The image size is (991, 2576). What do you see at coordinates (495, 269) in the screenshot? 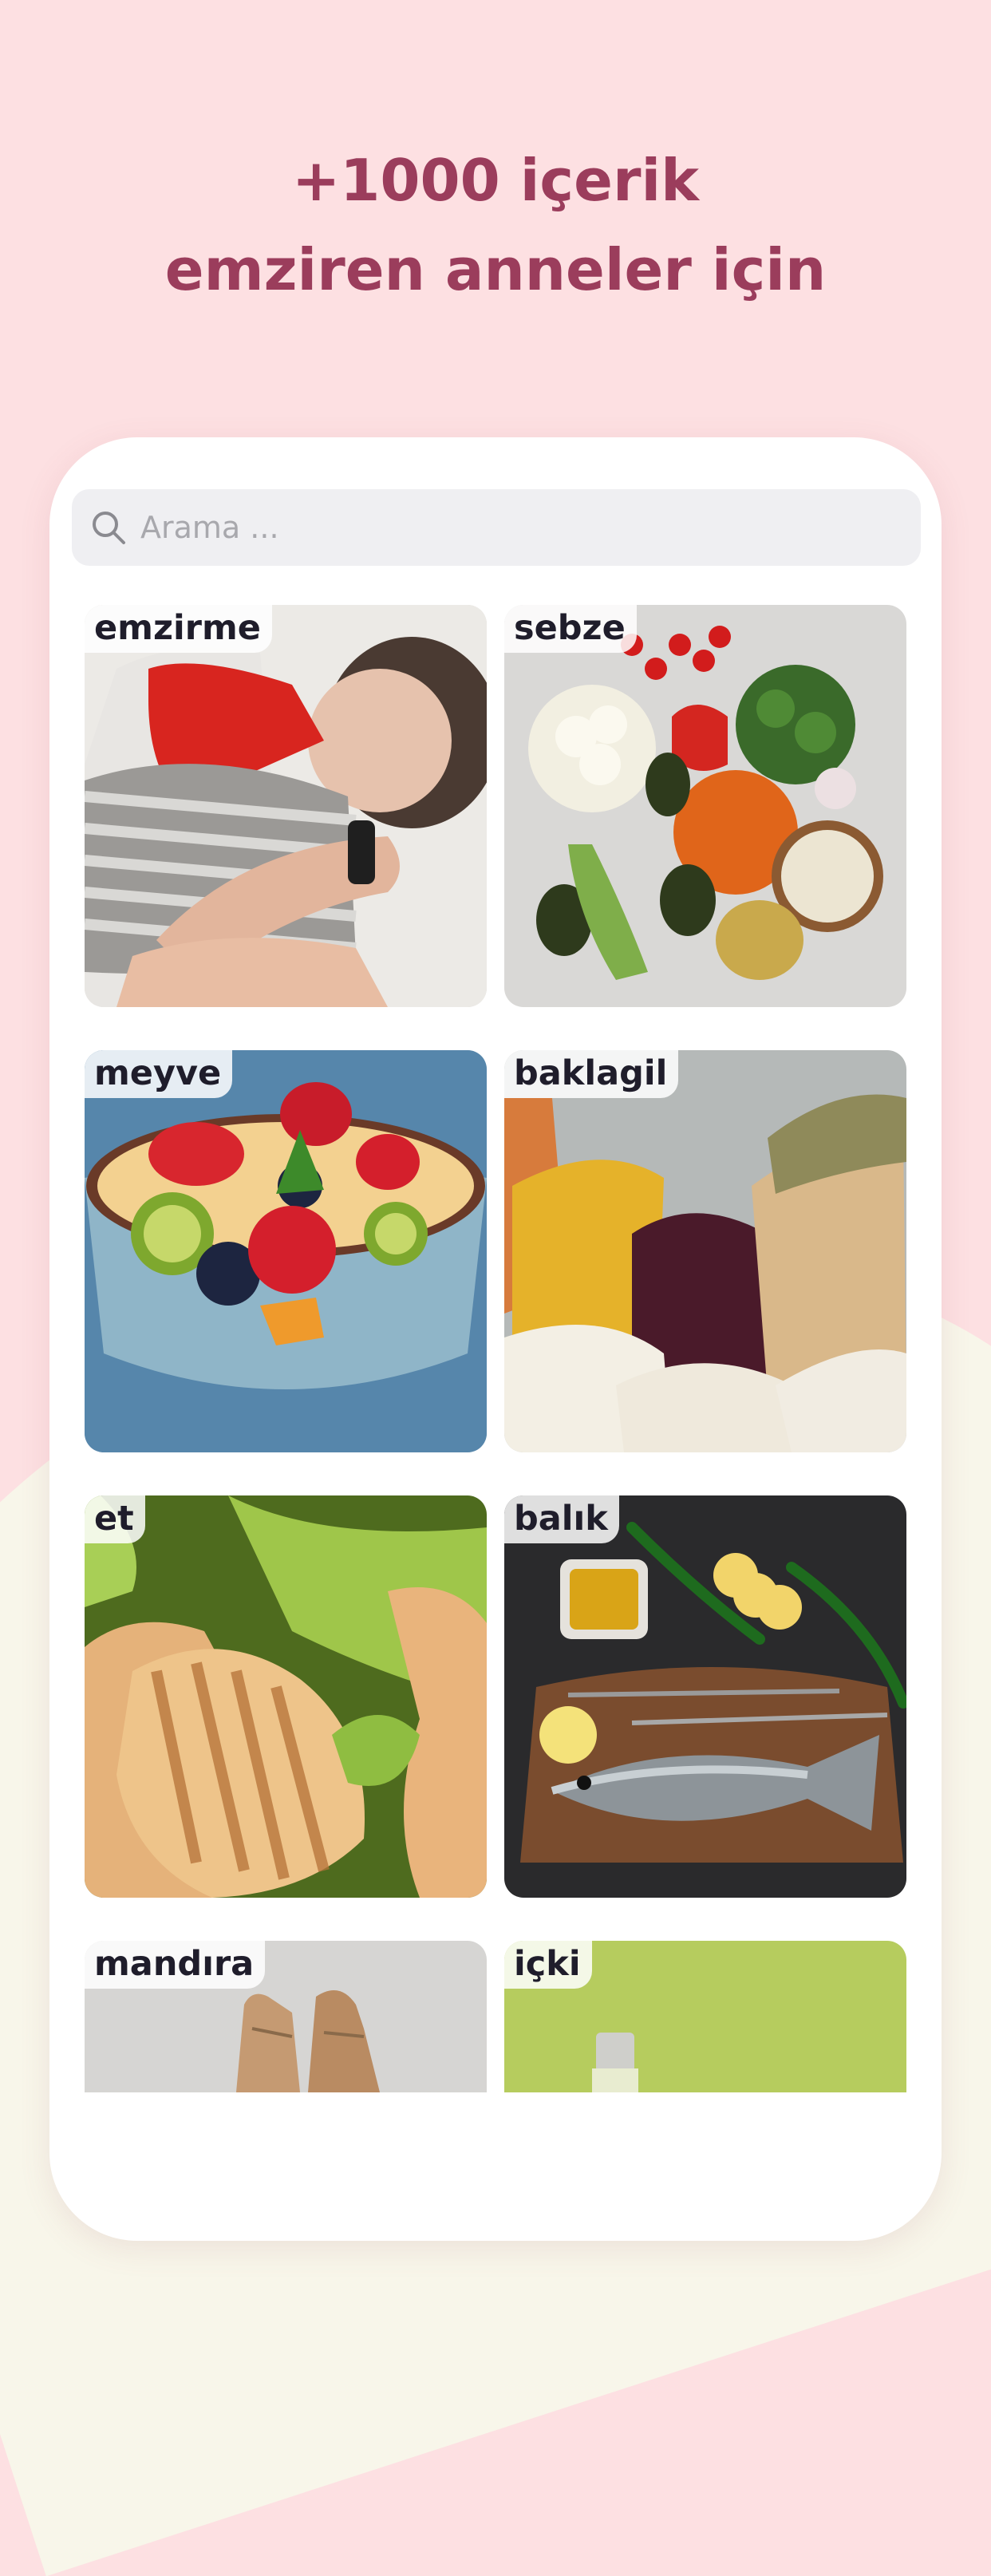
I see `headline-line-2: emziren anneler için` at bounding box center [495, 269].